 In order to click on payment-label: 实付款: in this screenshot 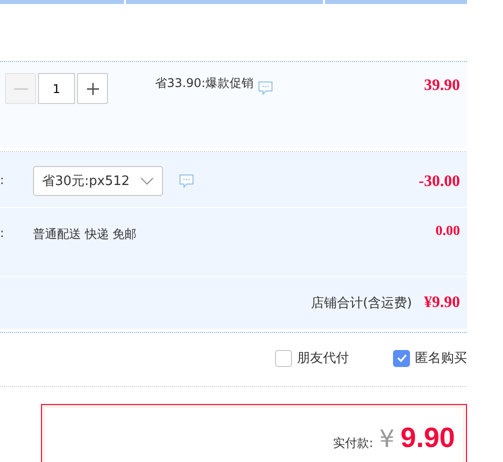, I will do `click(353, 443)`.